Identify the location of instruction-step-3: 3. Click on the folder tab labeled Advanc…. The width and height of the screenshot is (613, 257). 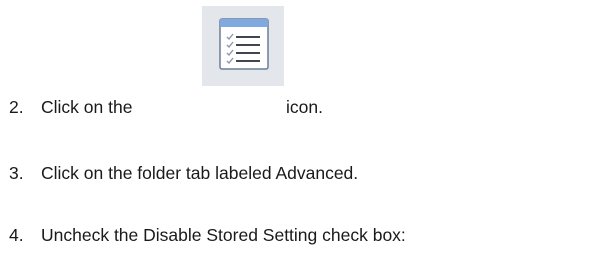
(183, 173).